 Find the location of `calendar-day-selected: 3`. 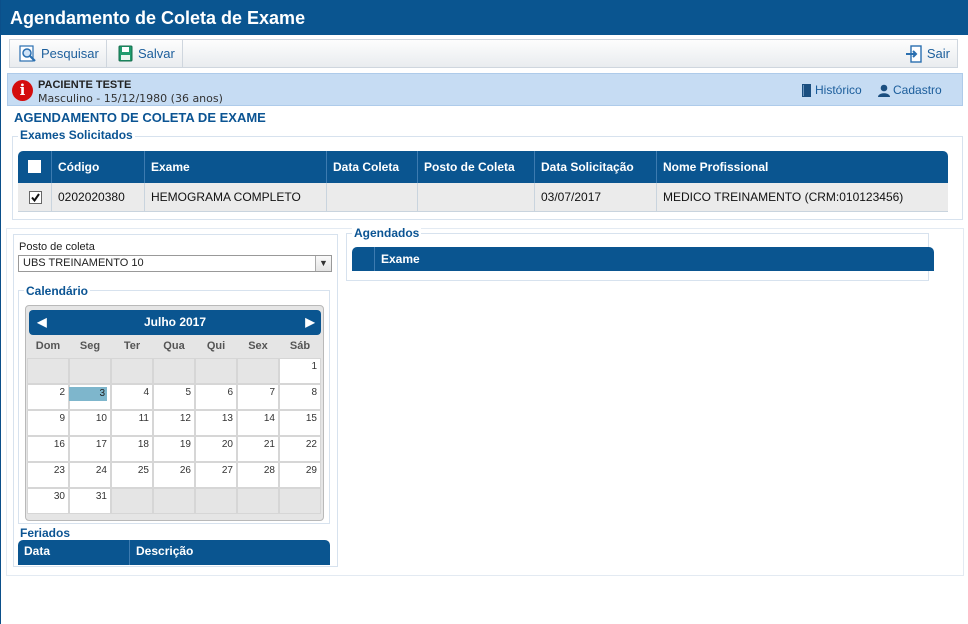

calendar-day-selected: 3 is located at coordinates (90, 397).